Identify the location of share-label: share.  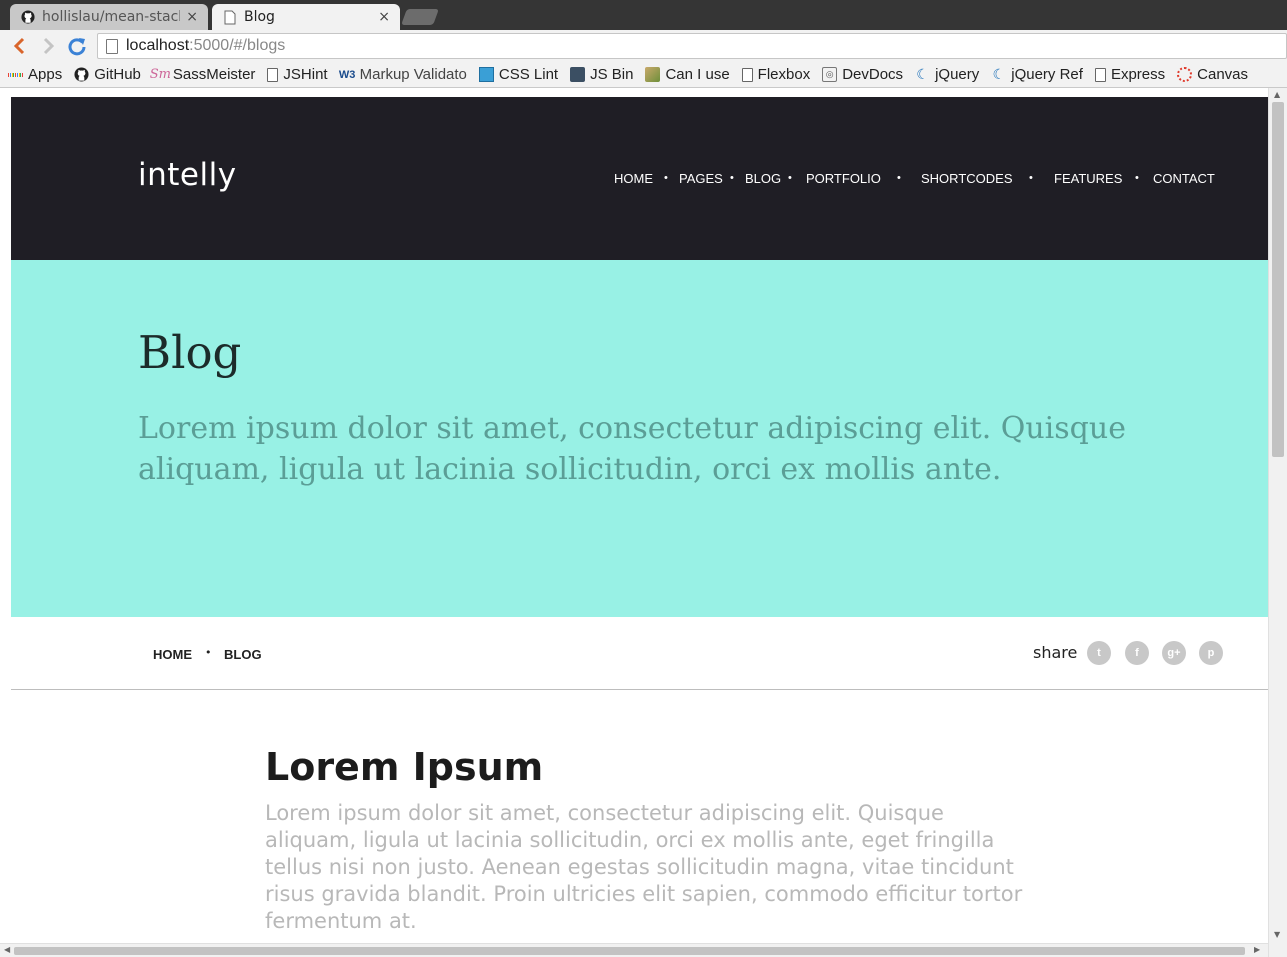
(1055, 652).